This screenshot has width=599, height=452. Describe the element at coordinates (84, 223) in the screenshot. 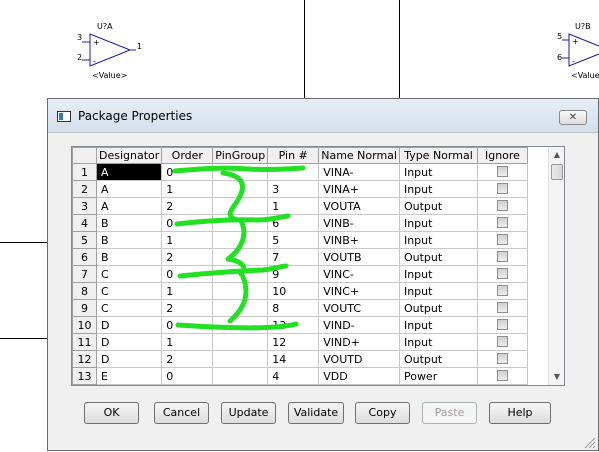

I see `row-number: 4` at that location.